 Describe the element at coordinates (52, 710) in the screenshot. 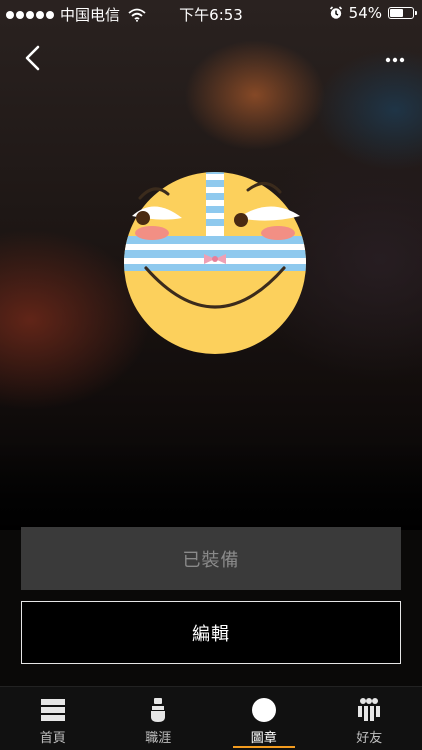

I see `home-icon` at that location.